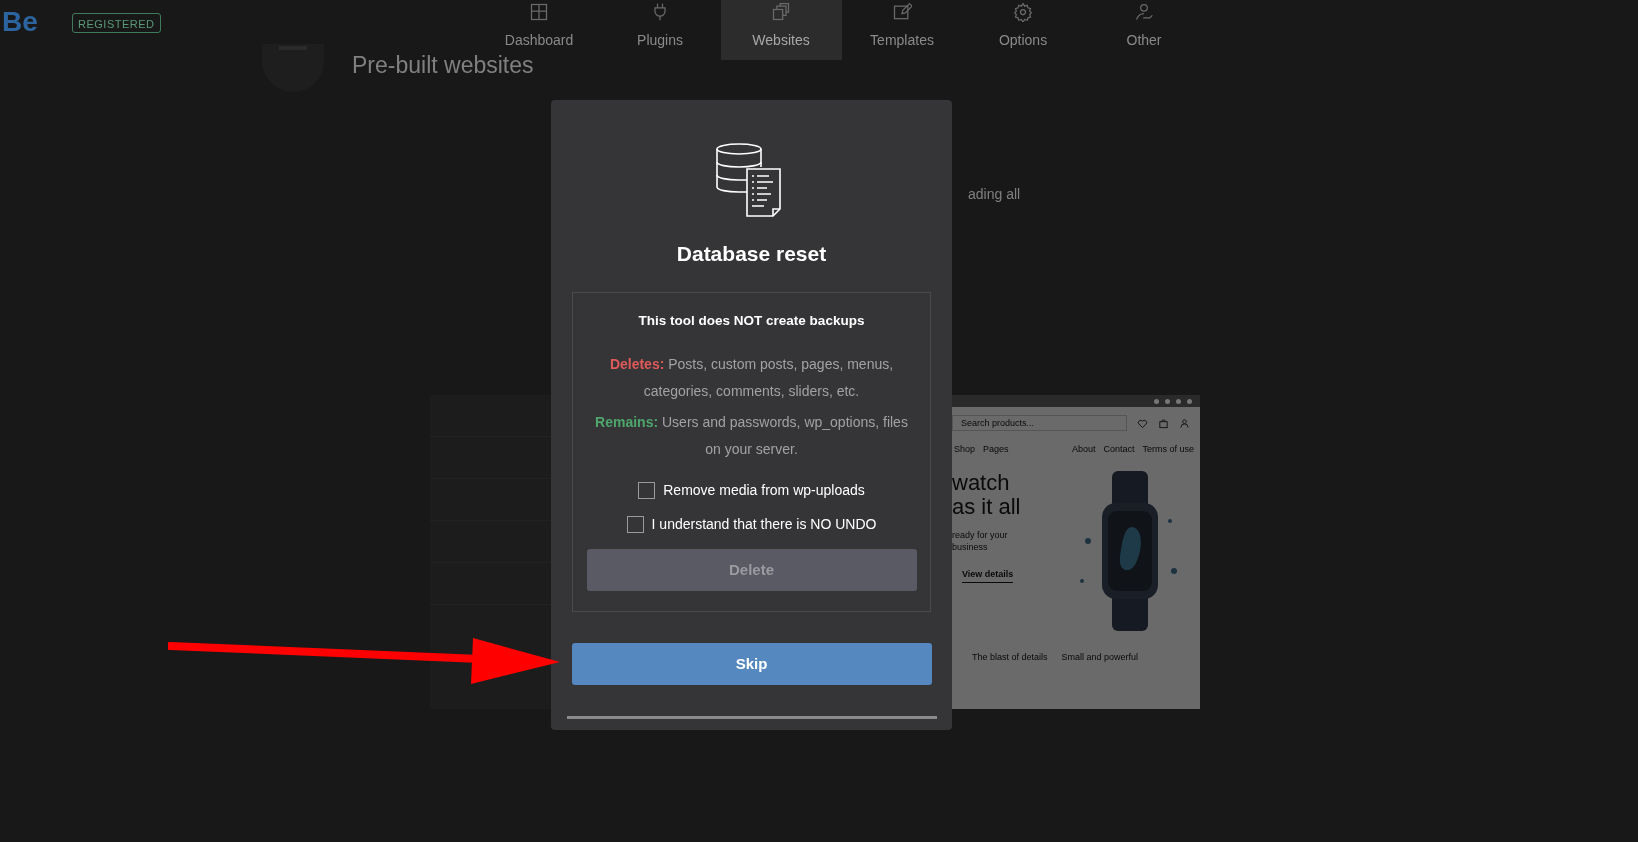 This screenshot has height=842, width=1638. Describe the element at coordinates (660, 30) in the screenshot. I see `nav-tab: Plugins` at that location.